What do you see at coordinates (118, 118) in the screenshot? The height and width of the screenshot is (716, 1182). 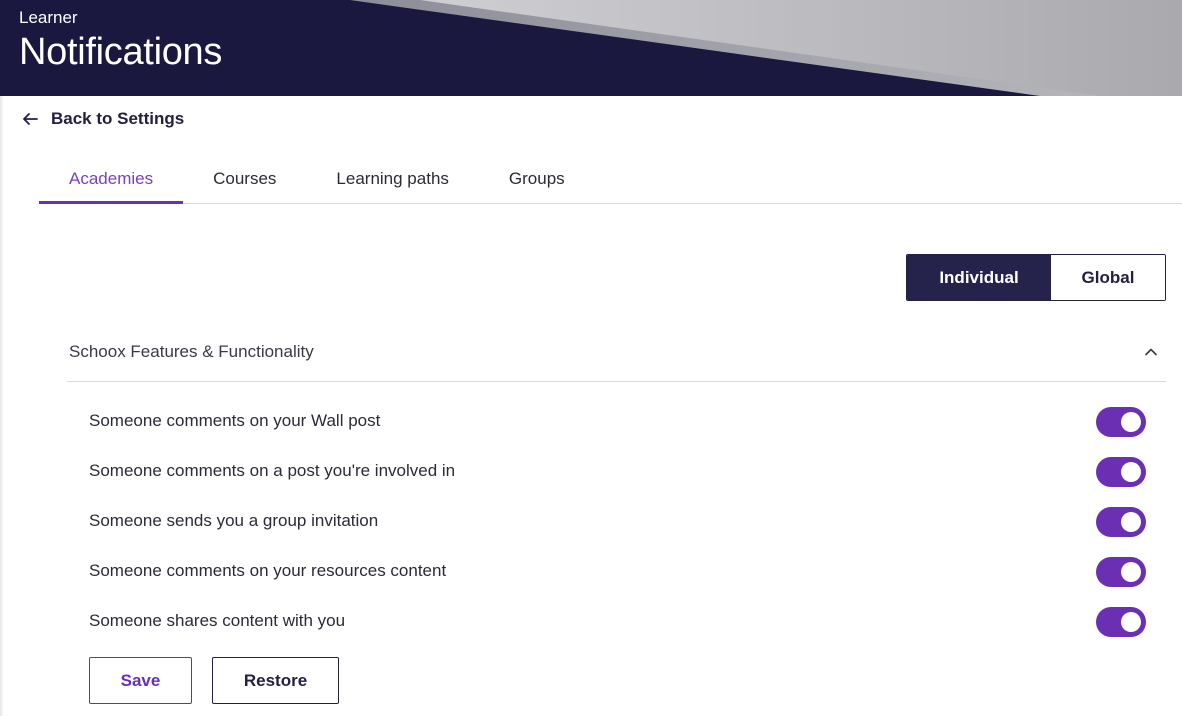 I see `back-link-label: Back to Settings` at bounding box center [118, 118].